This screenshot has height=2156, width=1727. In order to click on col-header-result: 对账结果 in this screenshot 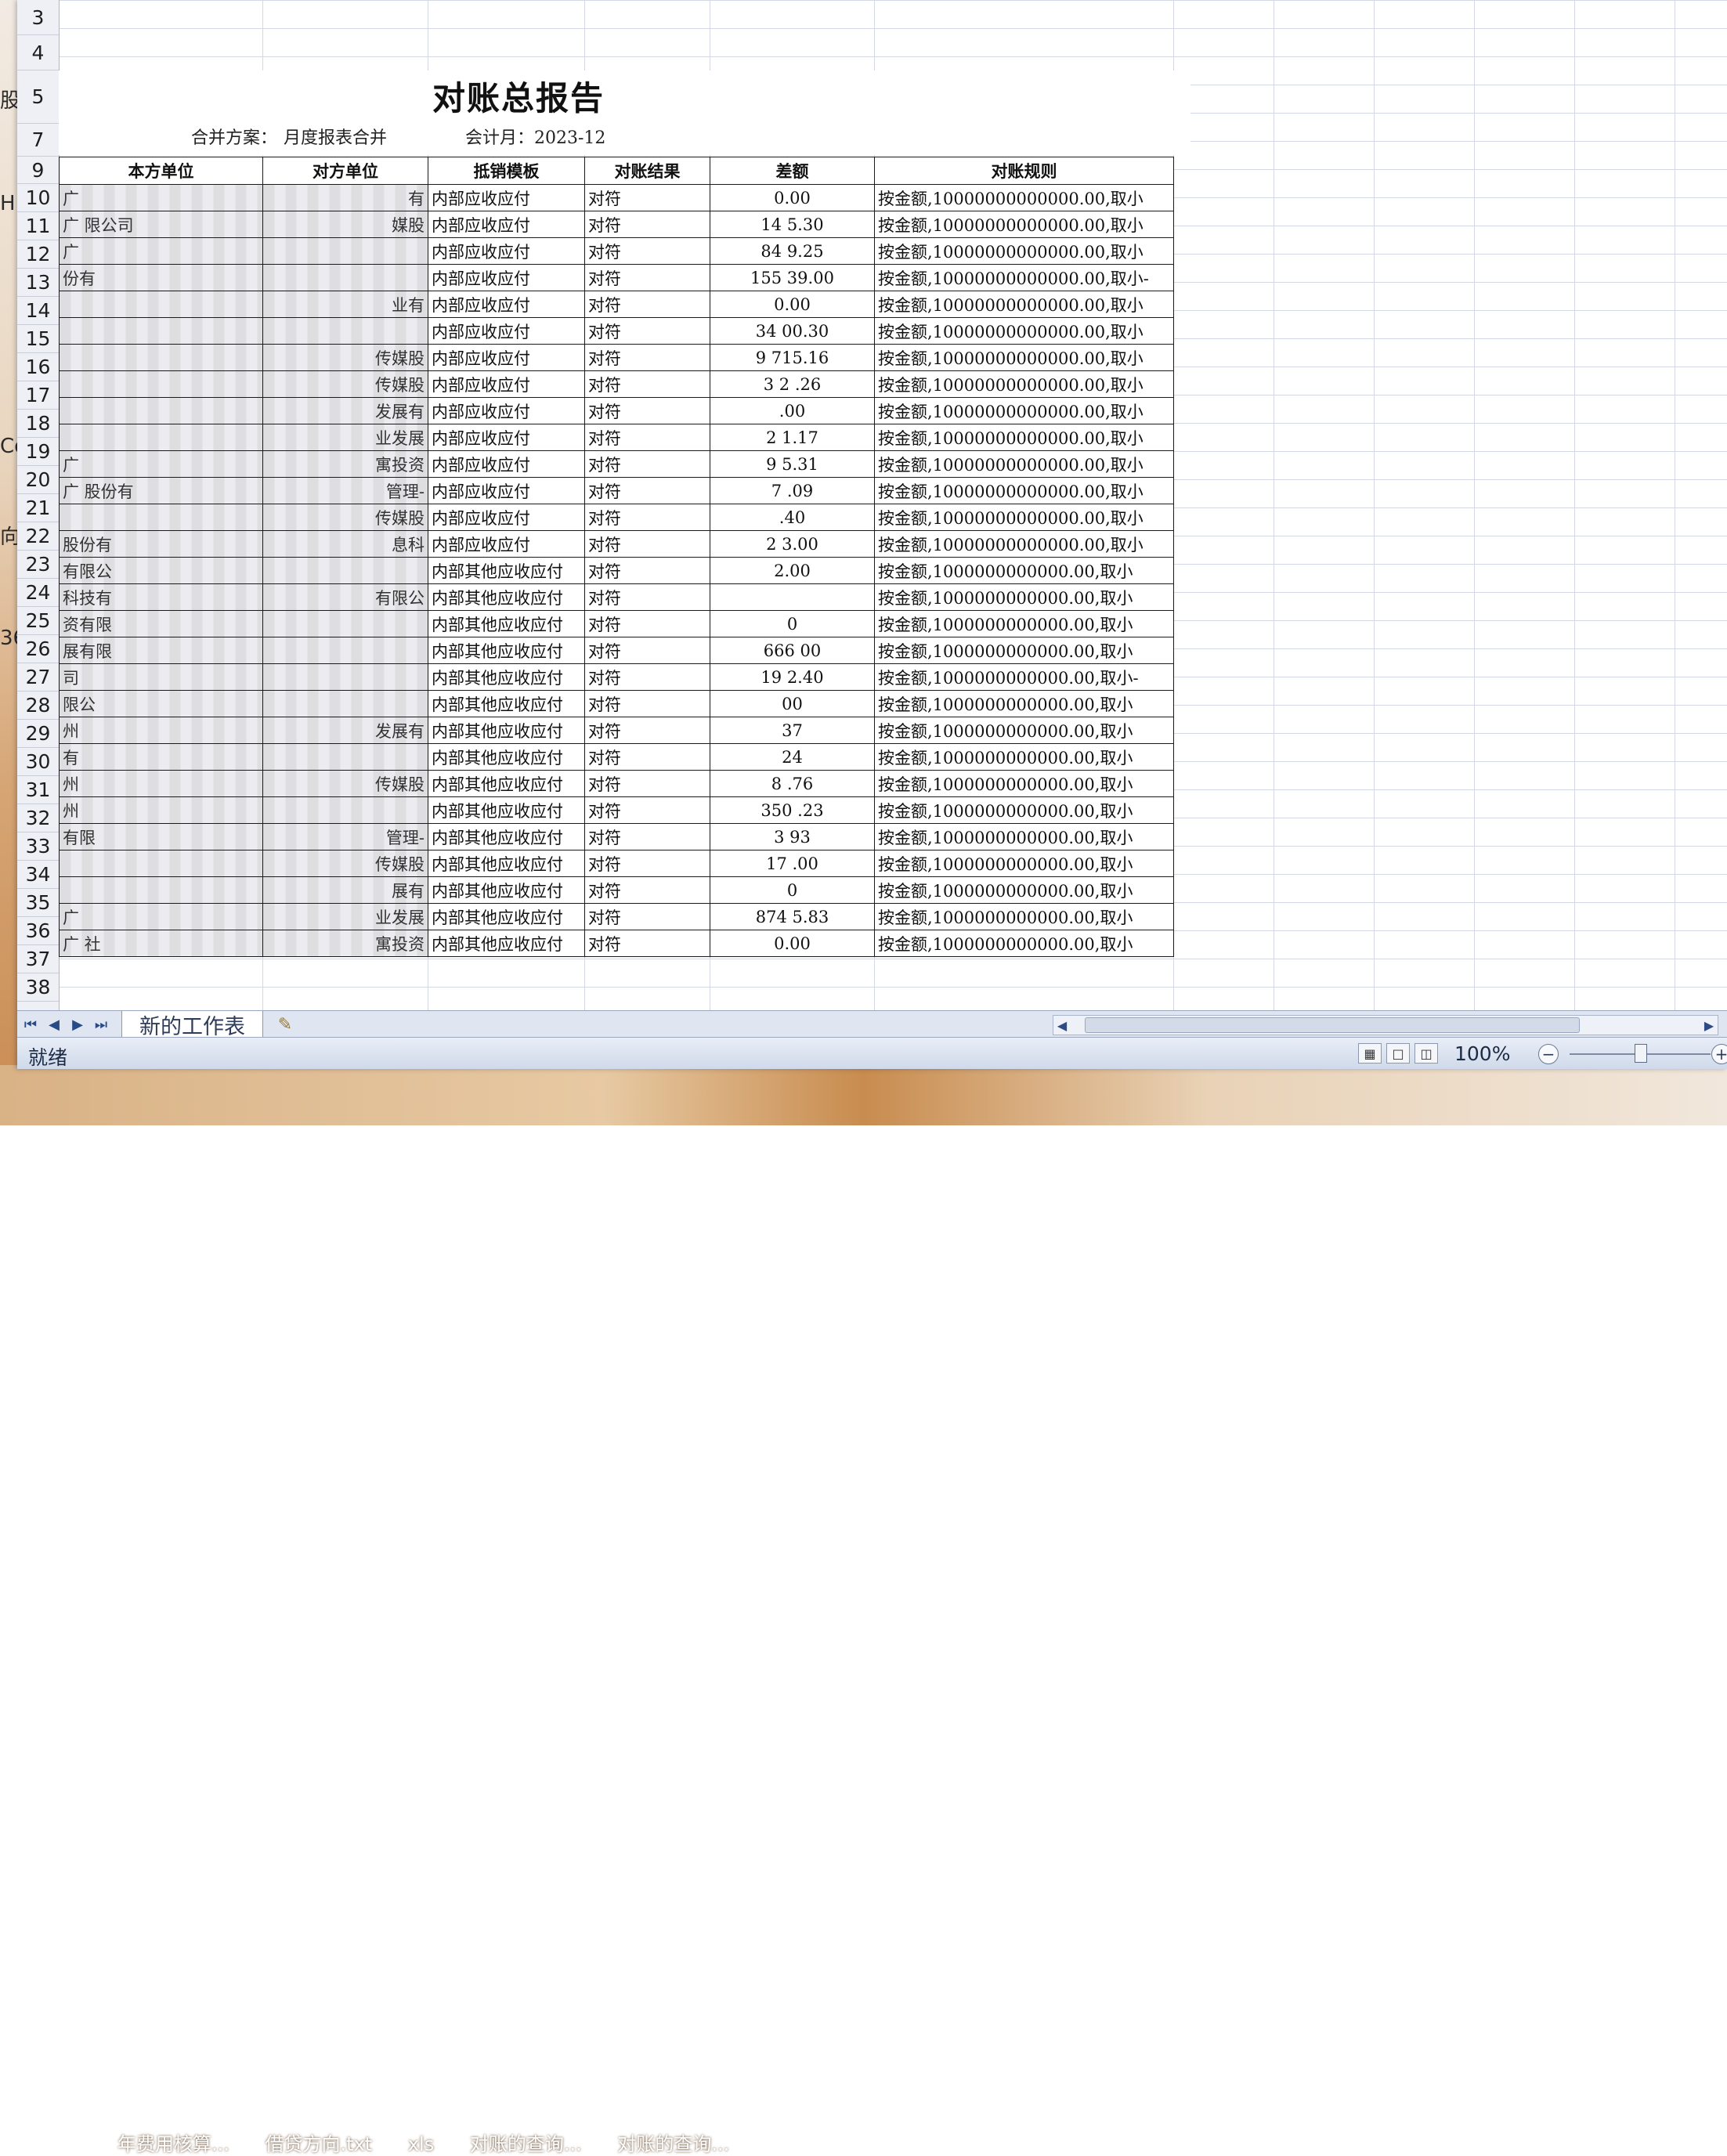, I will do `click(647, 171)`.